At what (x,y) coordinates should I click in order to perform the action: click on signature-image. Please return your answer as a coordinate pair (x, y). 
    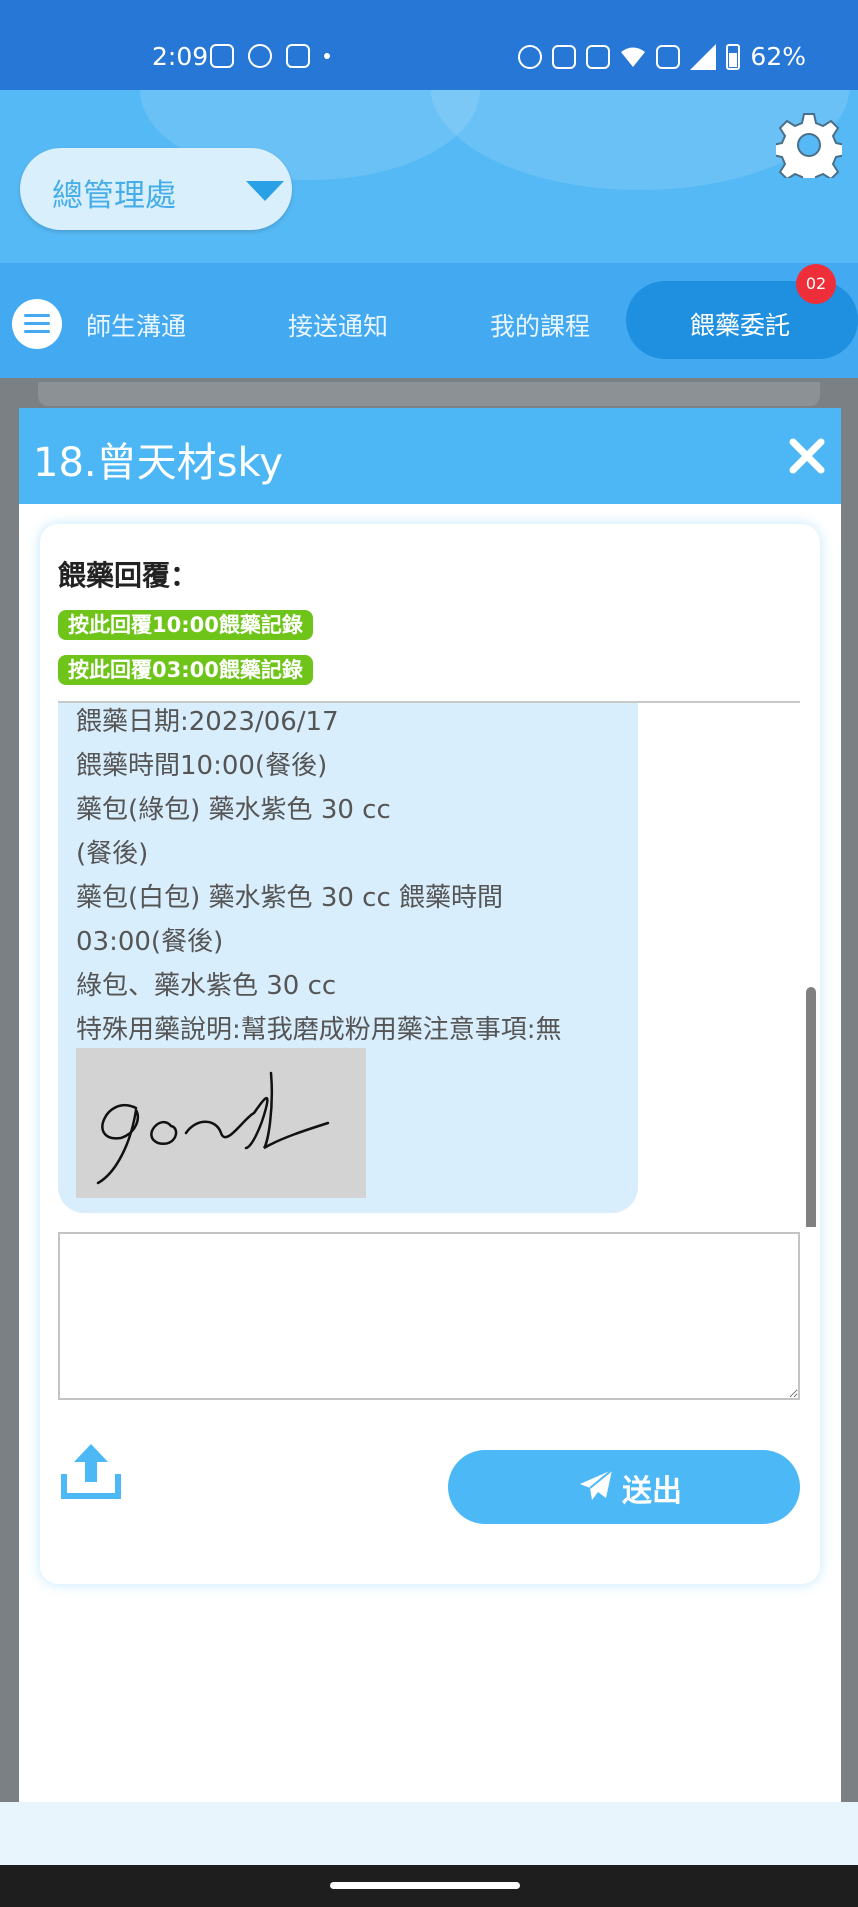
    Looking at the image, I should click on (221, 1123).